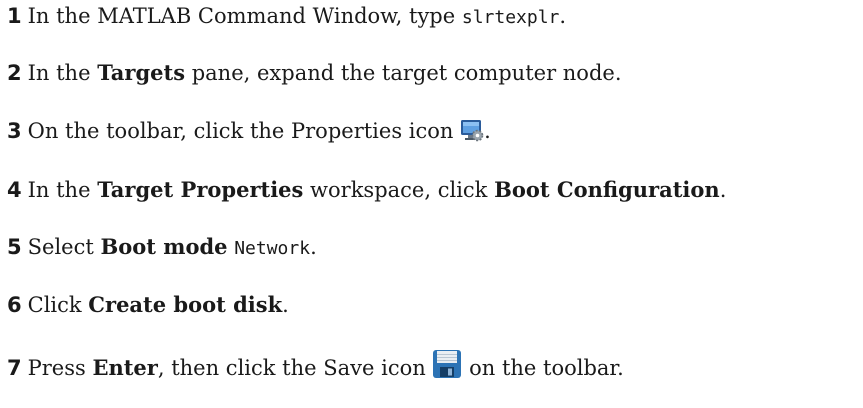 This screenshot has width=863, height=408. Describe the element at coordinates (244, 16) in the screenshot. I see `step-text: In the MATLAB Command Window, type` at that location.